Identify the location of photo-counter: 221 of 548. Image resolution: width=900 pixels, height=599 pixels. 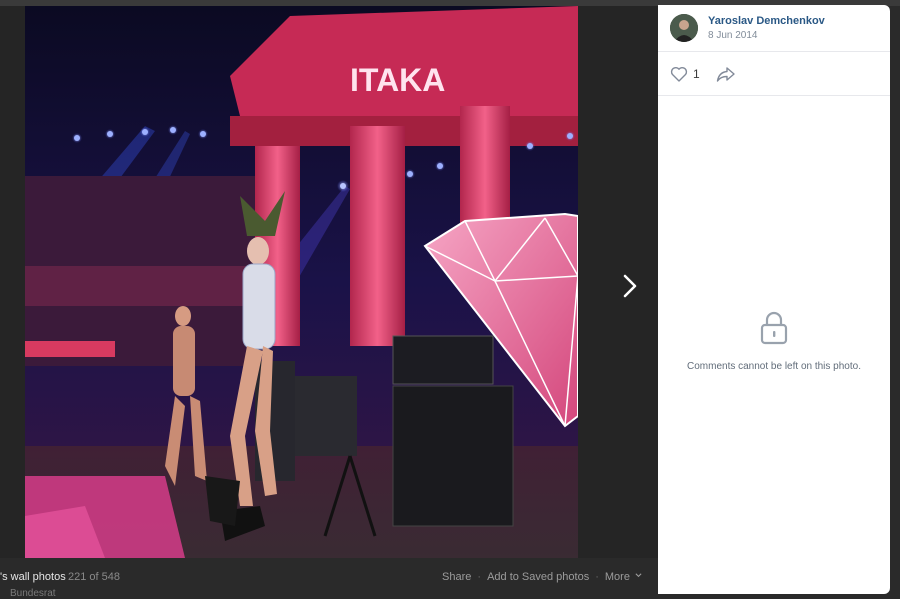
(94, 577).